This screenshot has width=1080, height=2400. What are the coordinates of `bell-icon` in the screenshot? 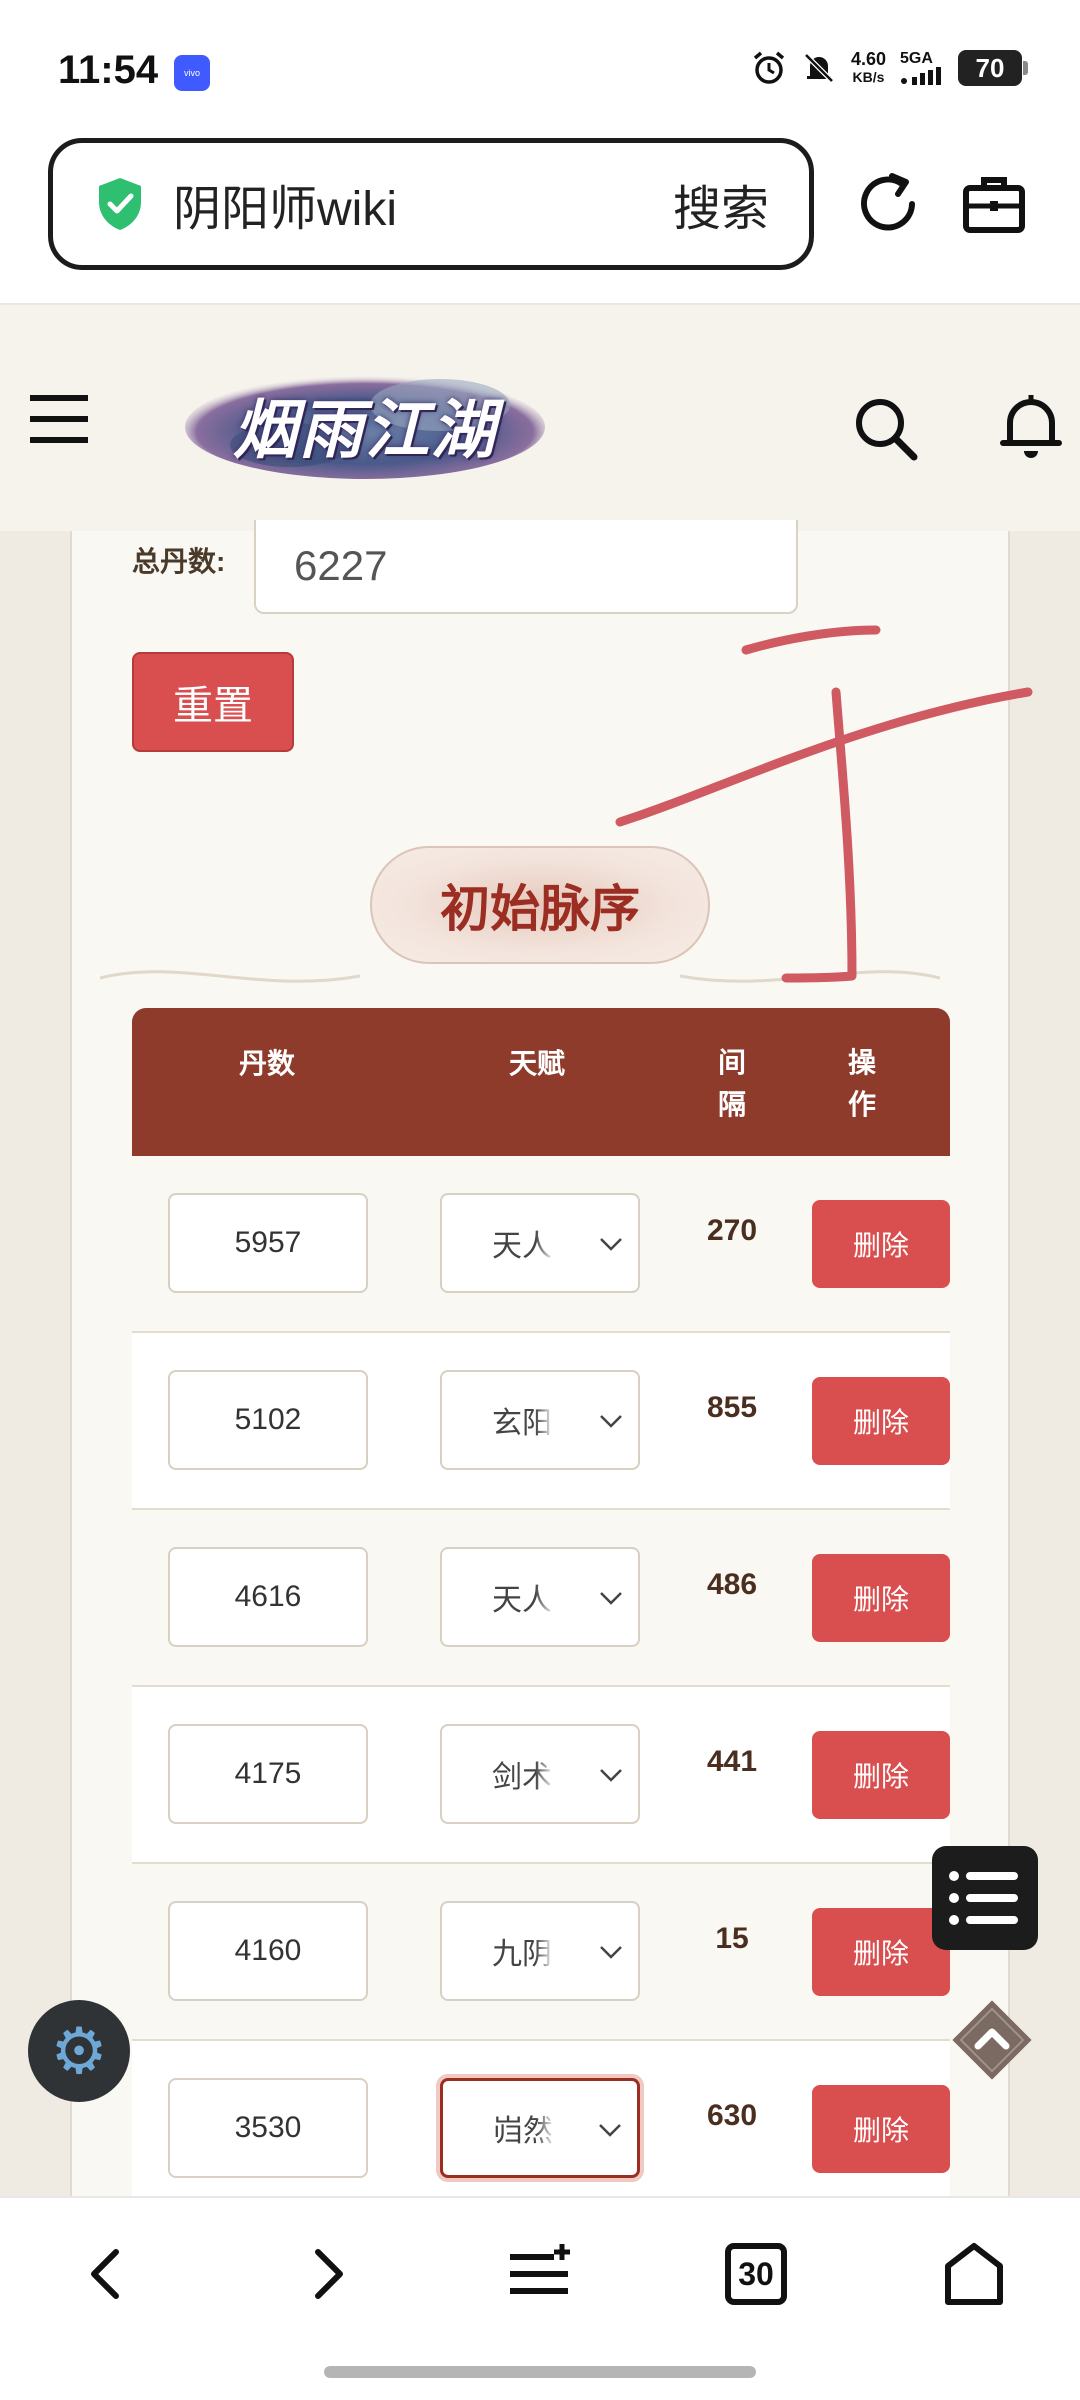 It's located at (1031, 426).